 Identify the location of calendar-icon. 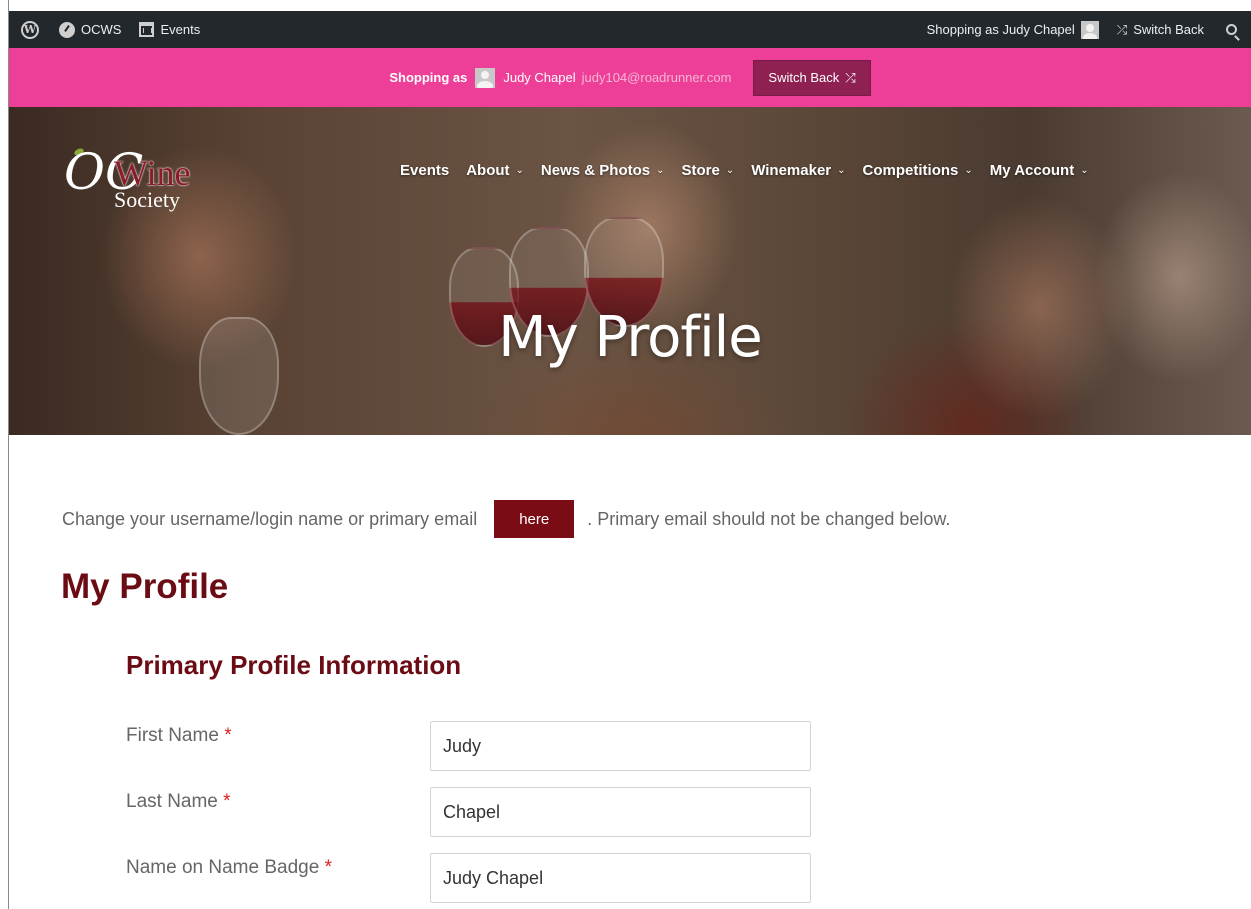
(147, 29).